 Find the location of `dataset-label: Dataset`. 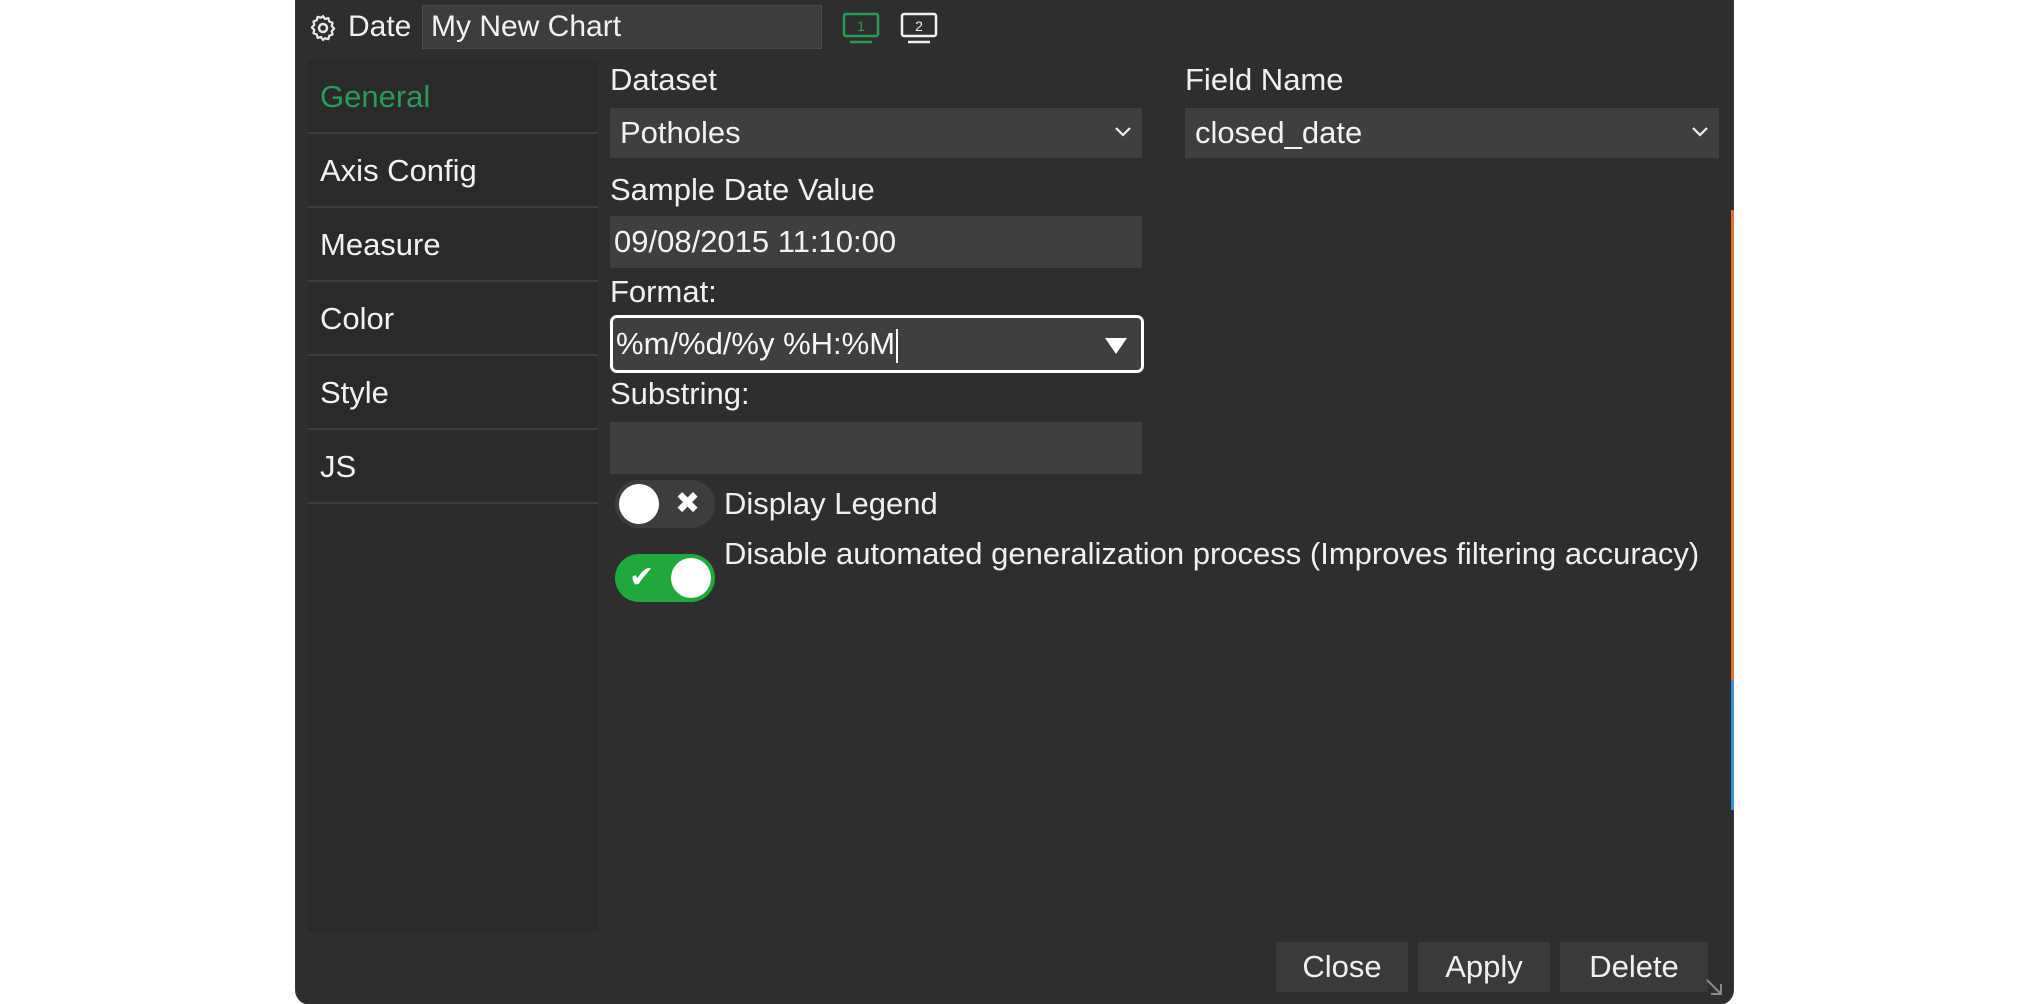

dataset-label: Dataset is located at coordinates (663, 79).